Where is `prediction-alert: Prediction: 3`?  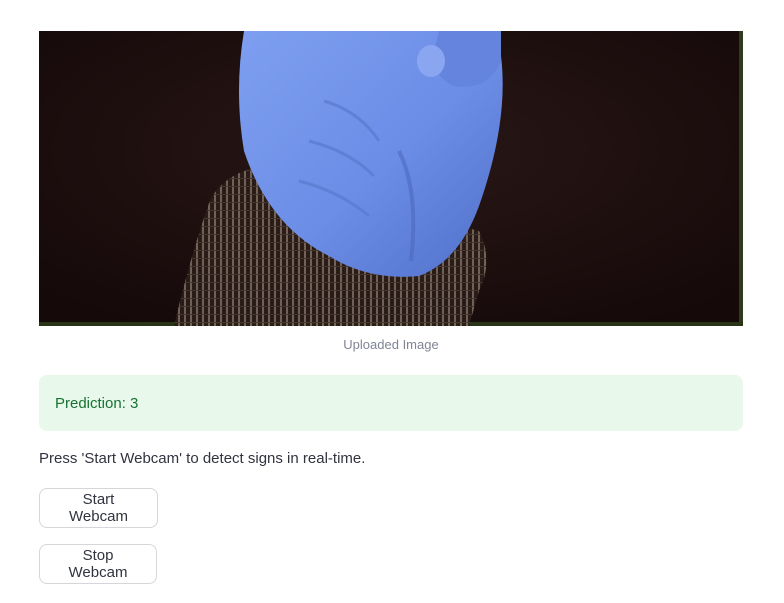
prediction-alert: Prediction: 3 is located at coordinates (391, 403).